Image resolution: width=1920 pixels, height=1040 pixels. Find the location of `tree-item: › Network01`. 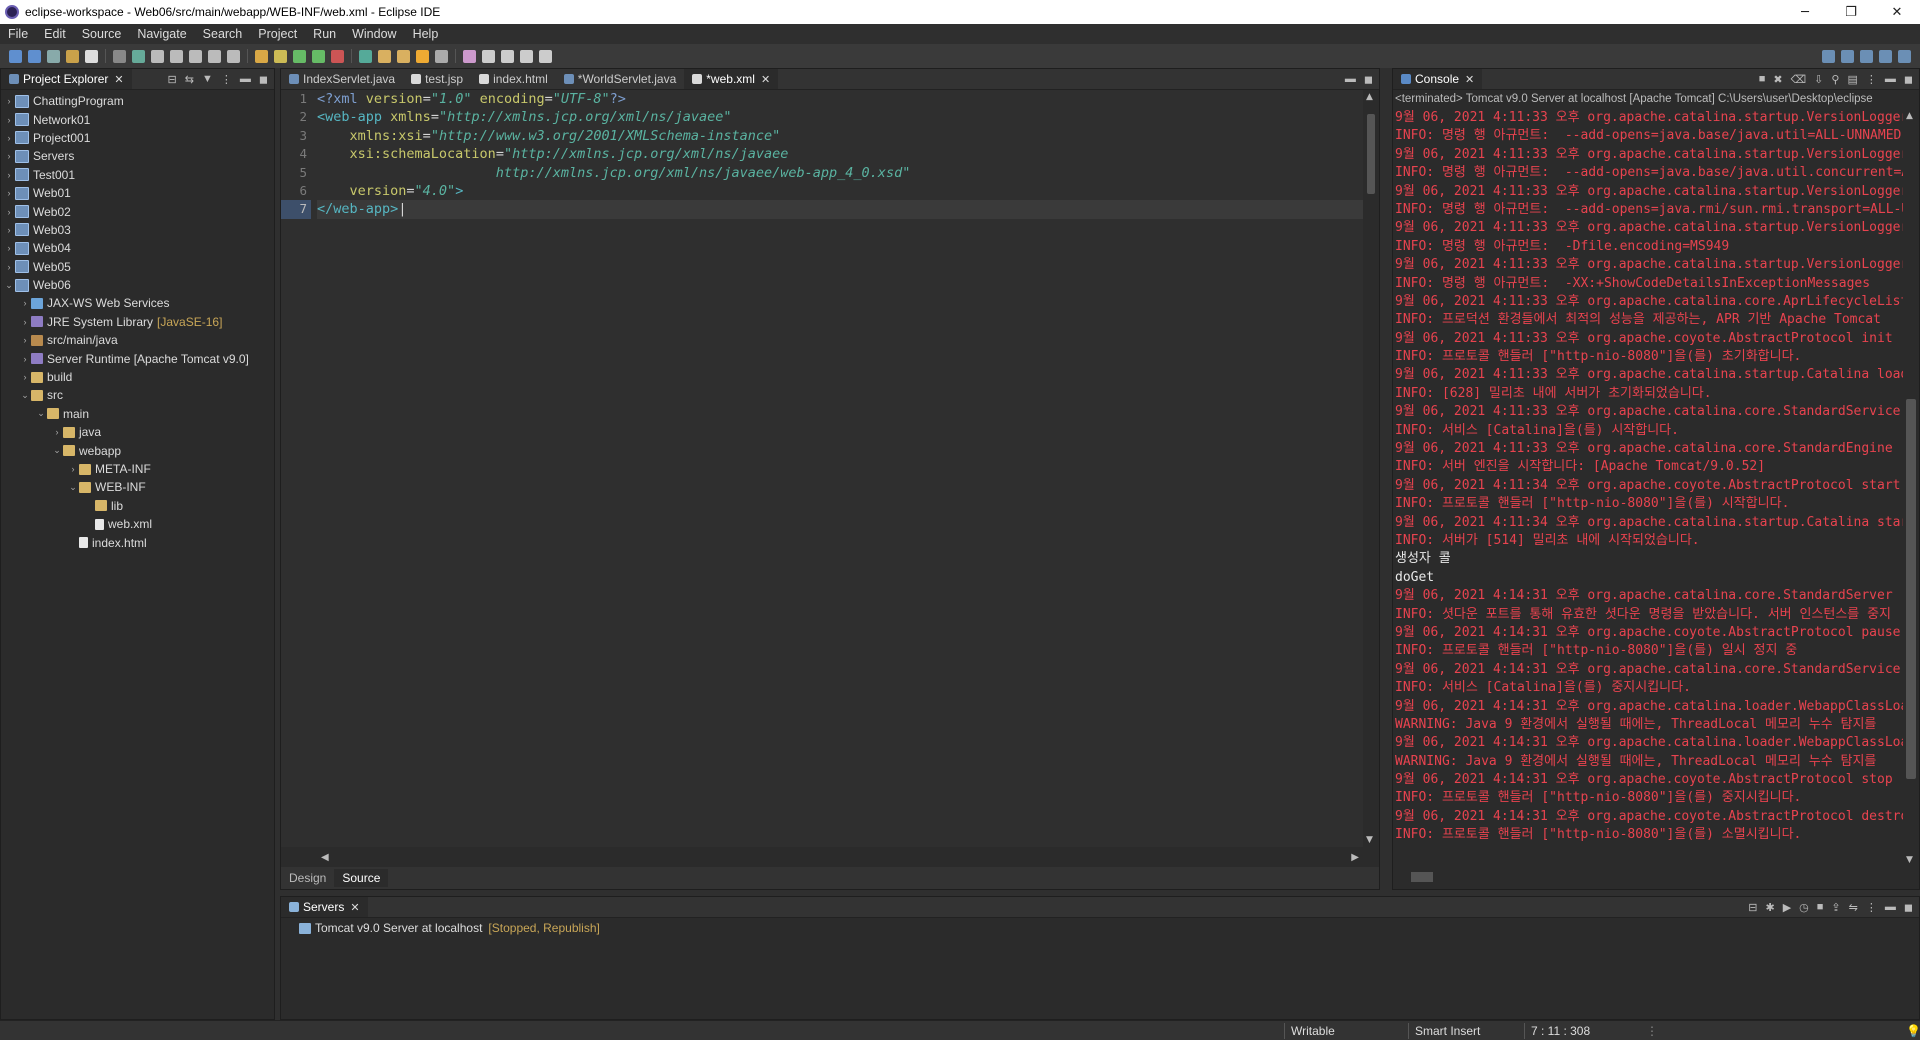

tree-item: › Network01 is located at coordinates (137, 119).